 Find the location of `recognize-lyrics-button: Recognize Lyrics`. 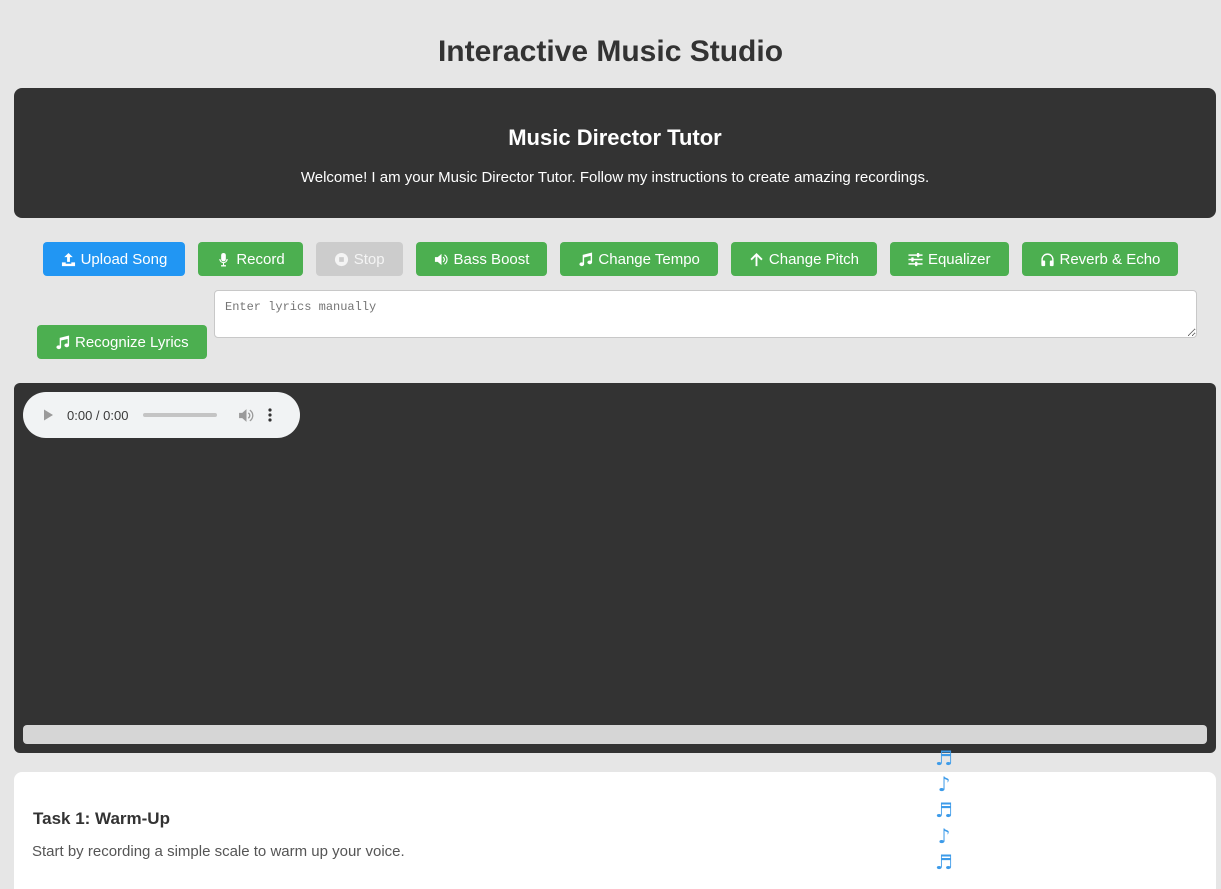

recognize-lyrics-button: Recognize Lyrics is located at coordinates (122, 342).